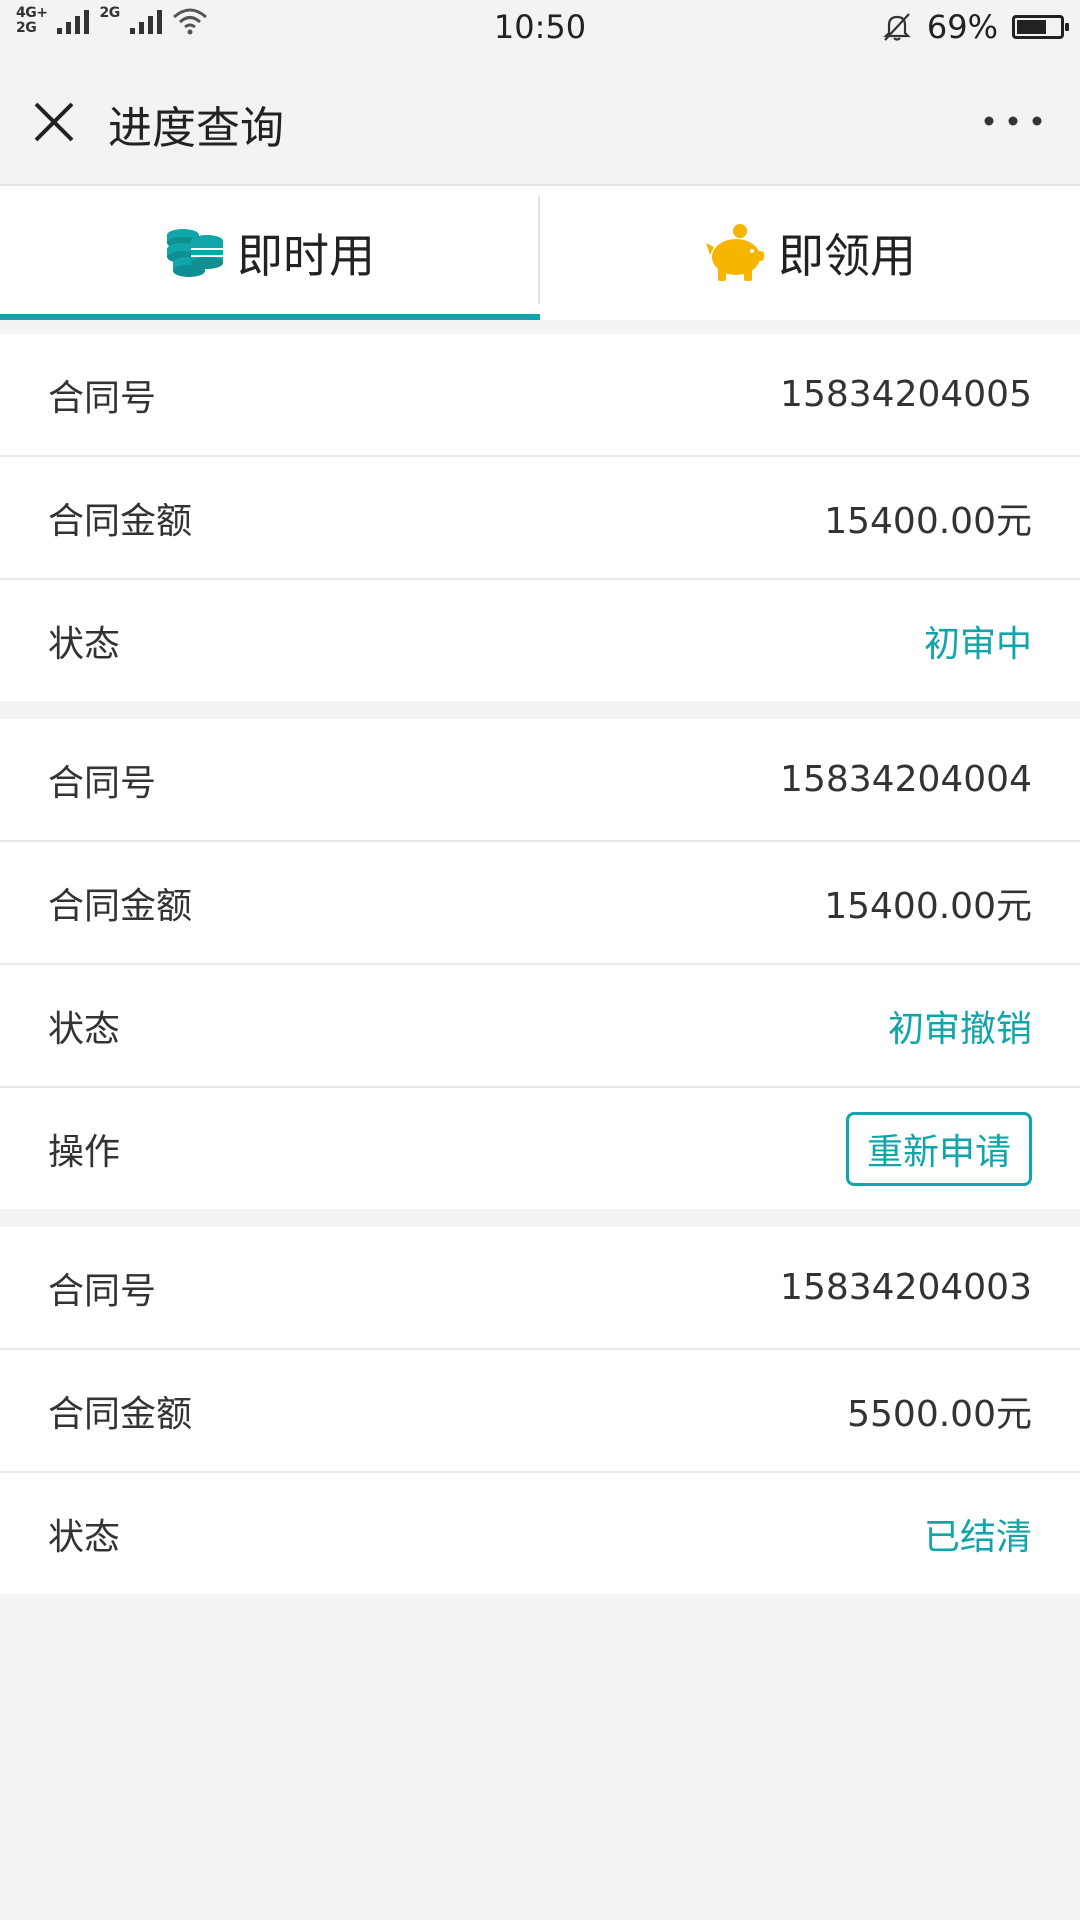  Describe the element at coordinates (962, 27) in the screenshot. I see `battery-percent: 69%` at that location.